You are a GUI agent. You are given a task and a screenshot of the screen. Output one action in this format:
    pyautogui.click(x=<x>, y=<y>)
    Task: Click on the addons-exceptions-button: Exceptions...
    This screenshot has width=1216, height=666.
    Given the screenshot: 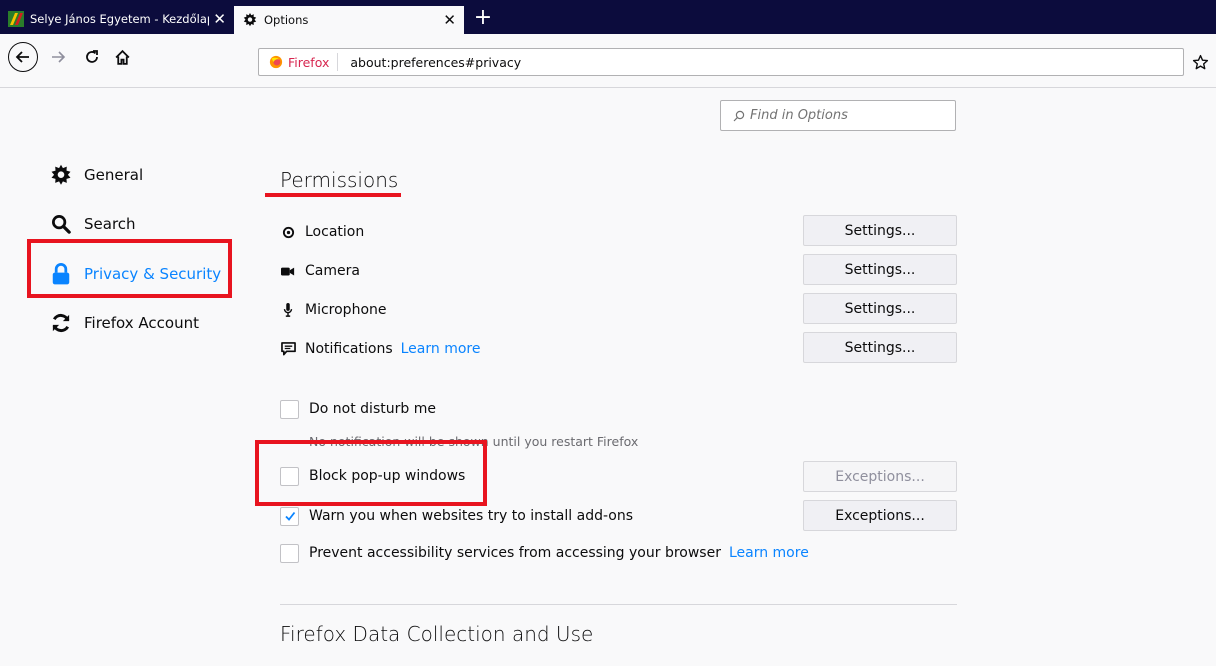 What is the action you would take?
    pyautogui.click(x=880, y=515)
    